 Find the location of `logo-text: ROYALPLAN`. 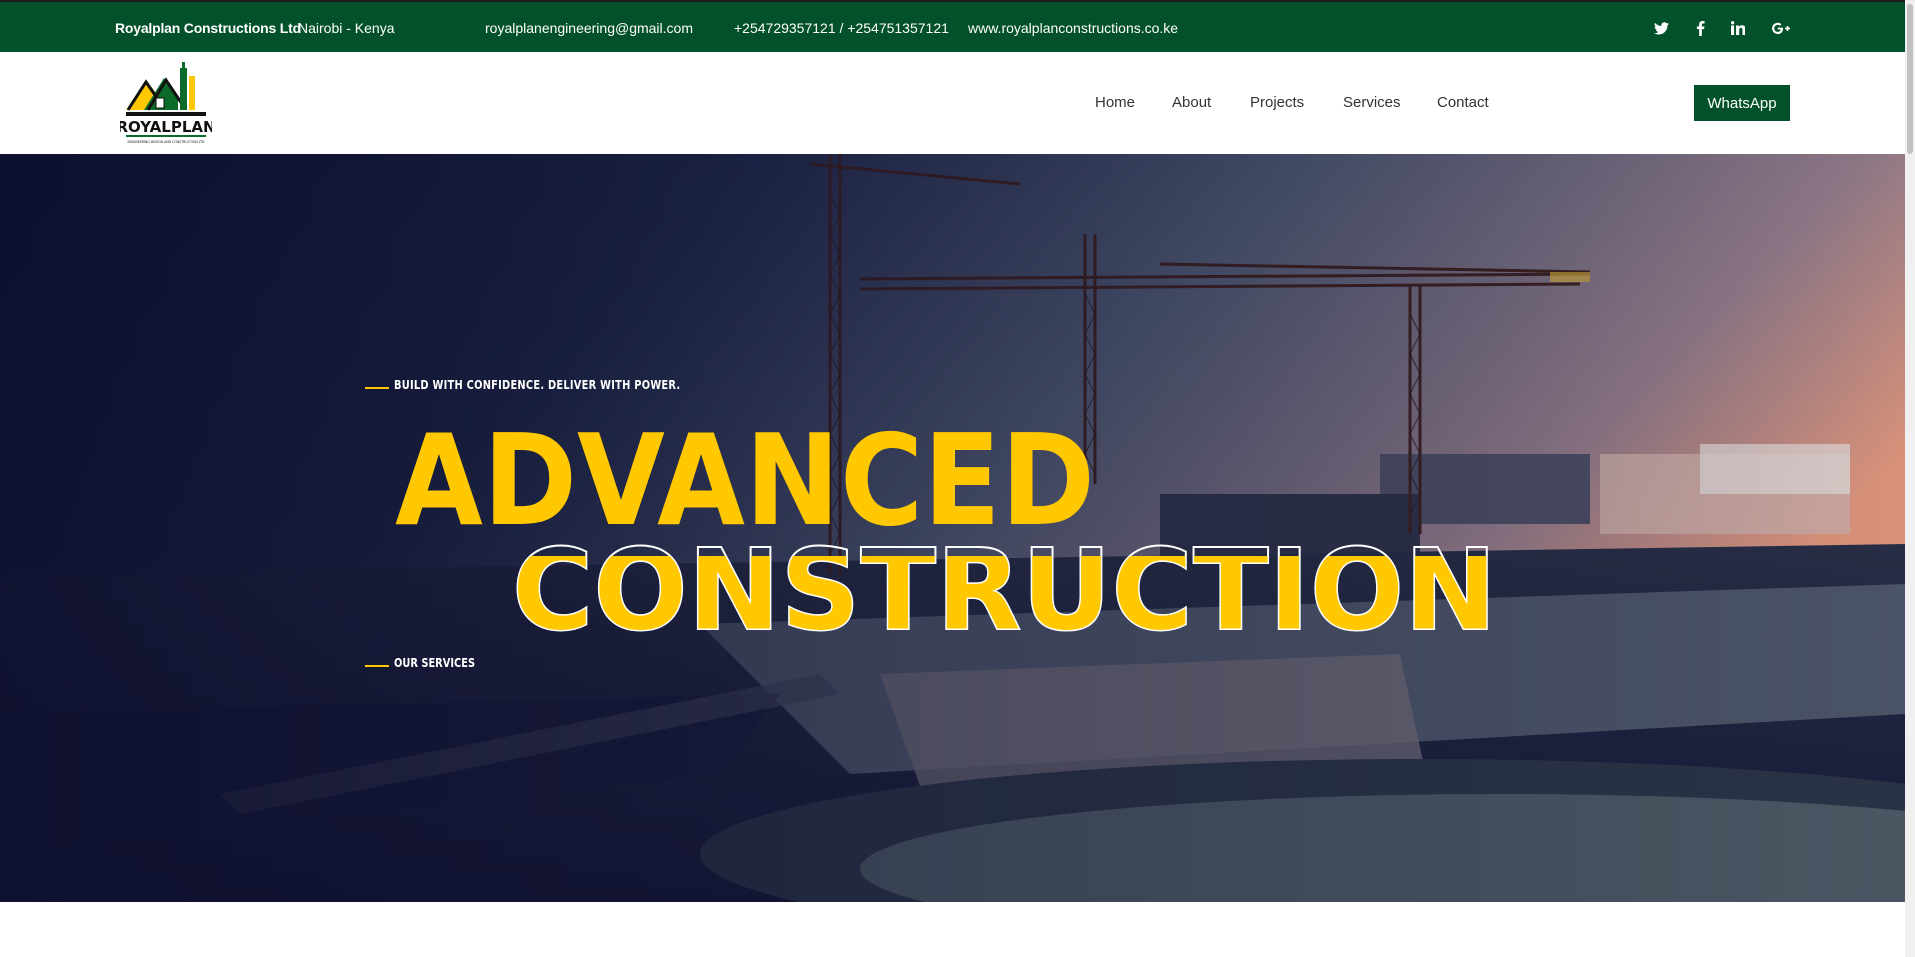

logo-text: ROYALPLAN is located at coordinates (166, 127).